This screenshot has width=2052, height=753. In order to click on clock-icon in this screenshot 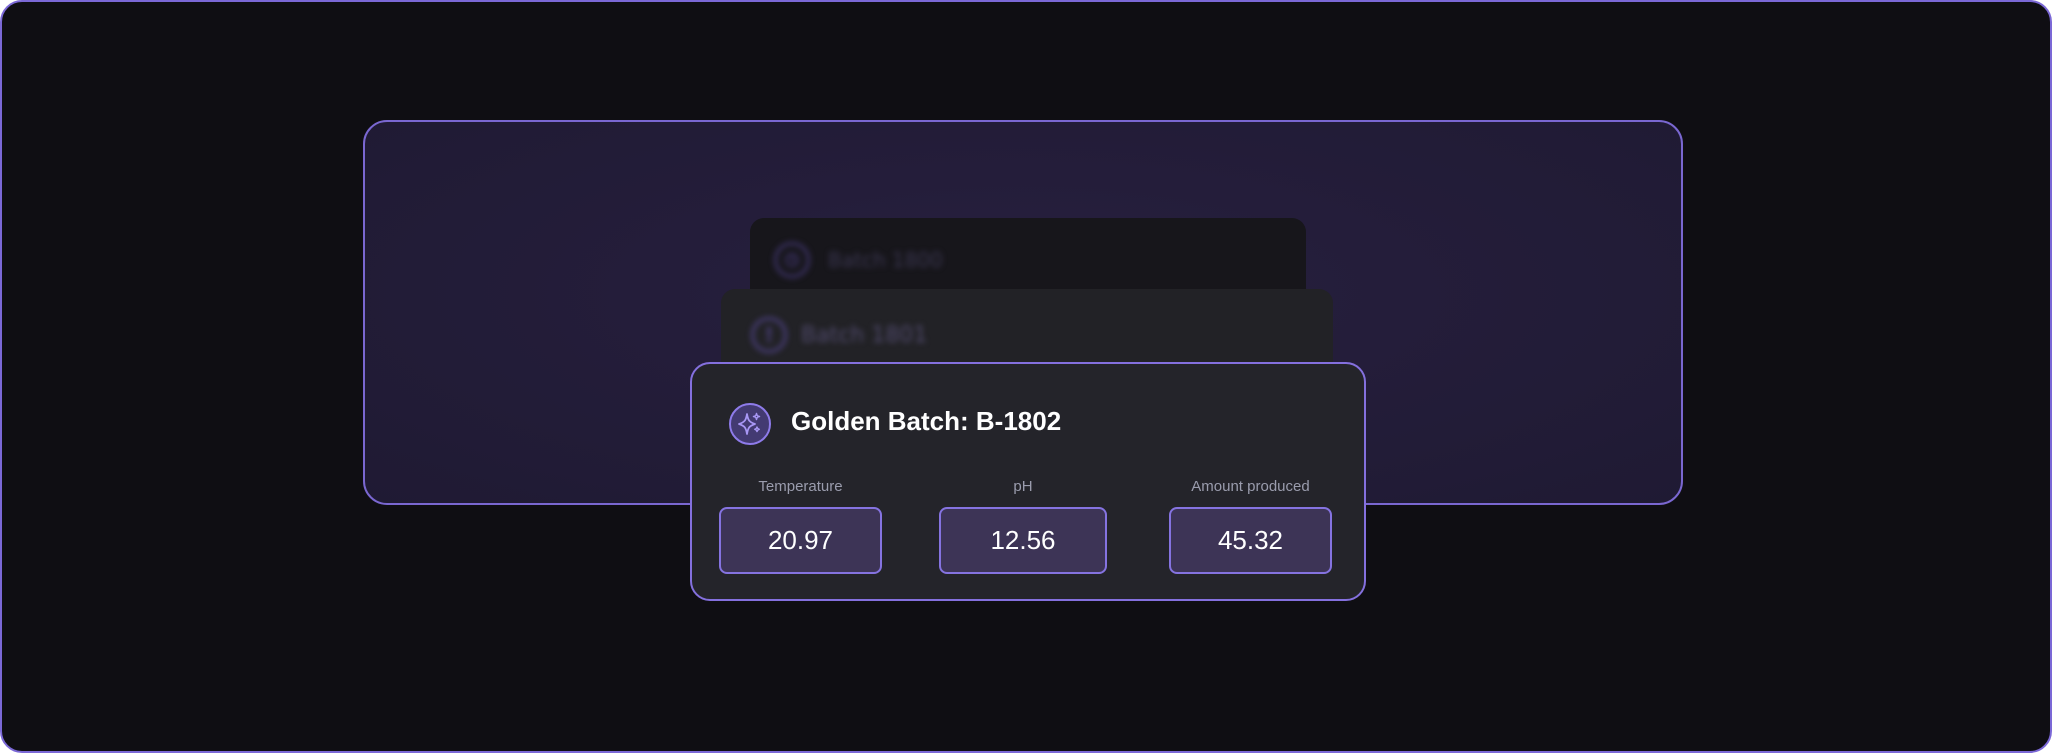, I will do `click(792, 260)`.